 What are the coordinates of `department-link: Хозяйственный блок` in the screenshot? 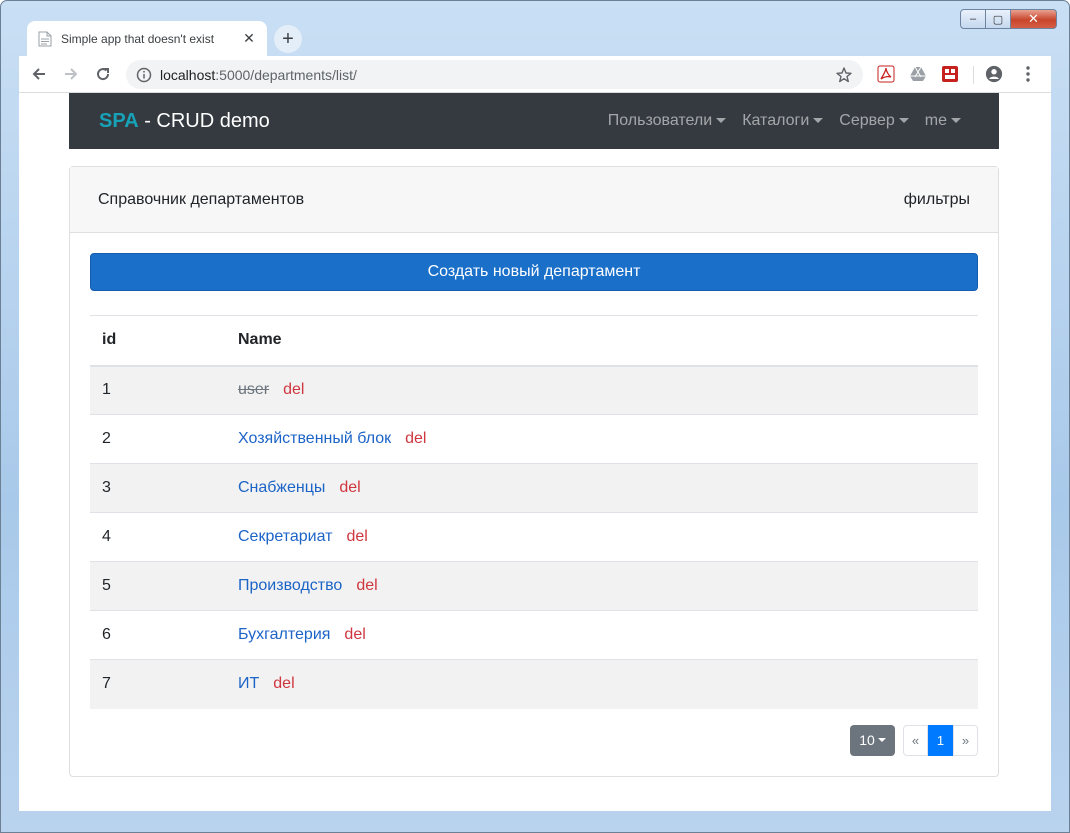 It's located at (314, 438).